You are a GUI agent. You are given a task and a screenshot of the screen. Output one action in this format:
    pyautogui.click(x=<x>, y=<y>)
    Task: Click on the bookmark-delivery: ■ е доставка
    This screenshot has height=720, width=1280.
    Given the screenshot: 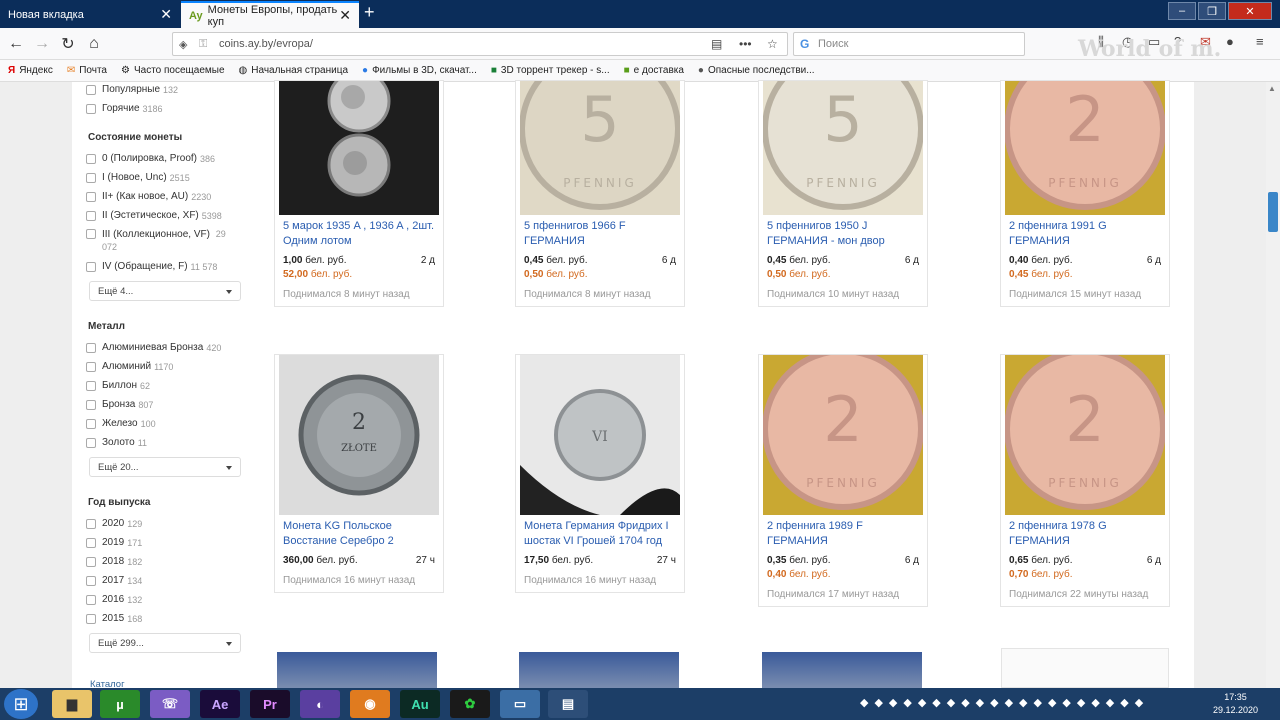 What is the action you would take?
    pyautogui.click(x=654, y=70)
    